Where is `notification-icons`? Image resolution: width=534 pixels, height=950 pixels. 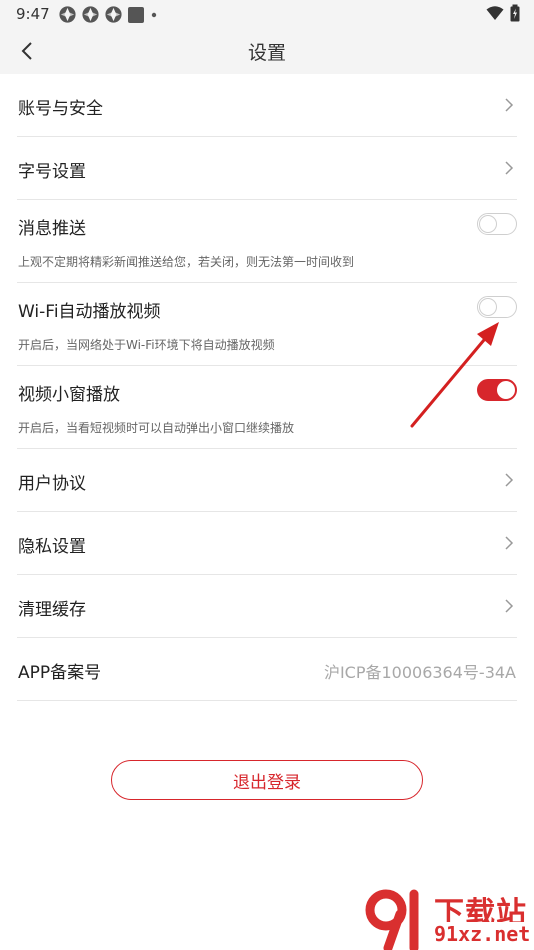 notification-icons is located at coordinates (108, 14).